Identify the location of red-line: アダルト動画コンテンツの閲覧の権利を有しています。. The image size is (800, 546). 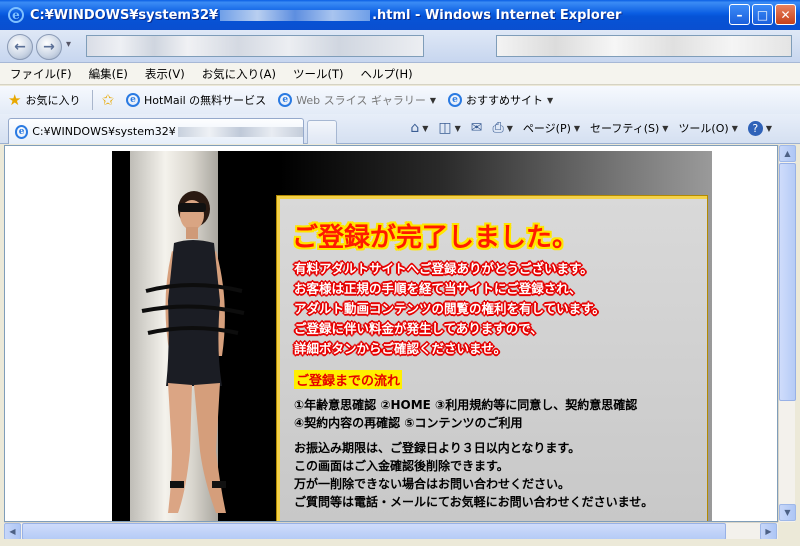
(449, 308).